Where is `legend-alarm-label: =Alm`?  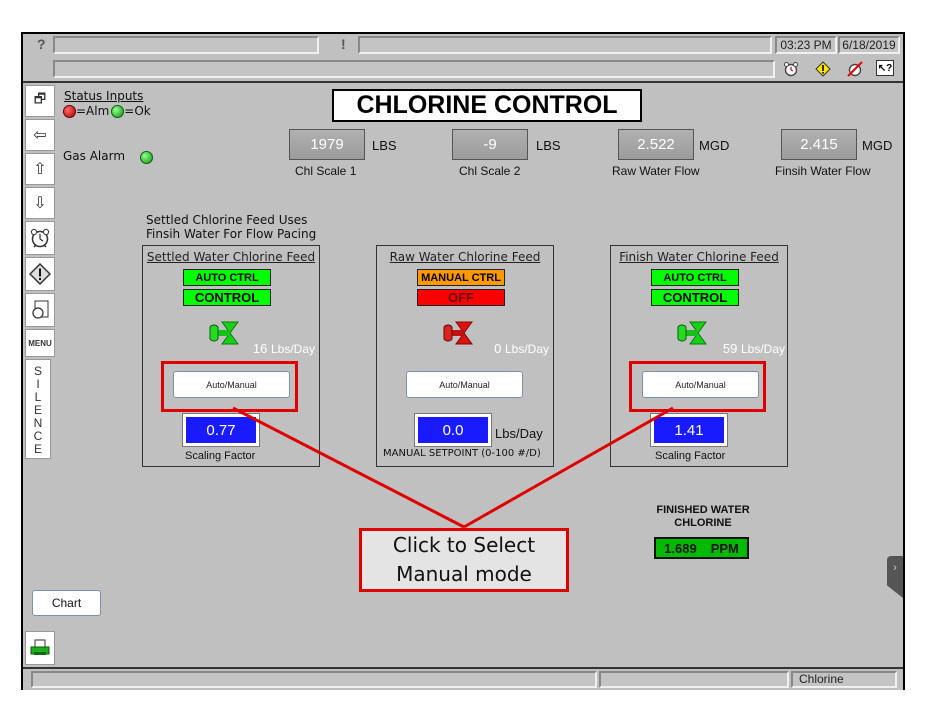
legend-alarm-label: =Alm is located at coordinates (93, 111).